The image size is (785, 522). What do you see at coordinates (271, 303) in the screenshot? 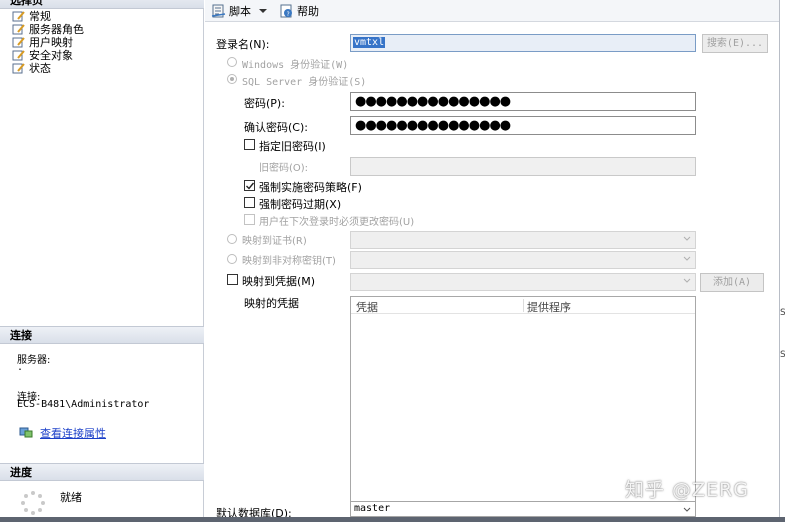
I see `mapped-creds-label: 映射的凭据` at bounding box center [271, 303].